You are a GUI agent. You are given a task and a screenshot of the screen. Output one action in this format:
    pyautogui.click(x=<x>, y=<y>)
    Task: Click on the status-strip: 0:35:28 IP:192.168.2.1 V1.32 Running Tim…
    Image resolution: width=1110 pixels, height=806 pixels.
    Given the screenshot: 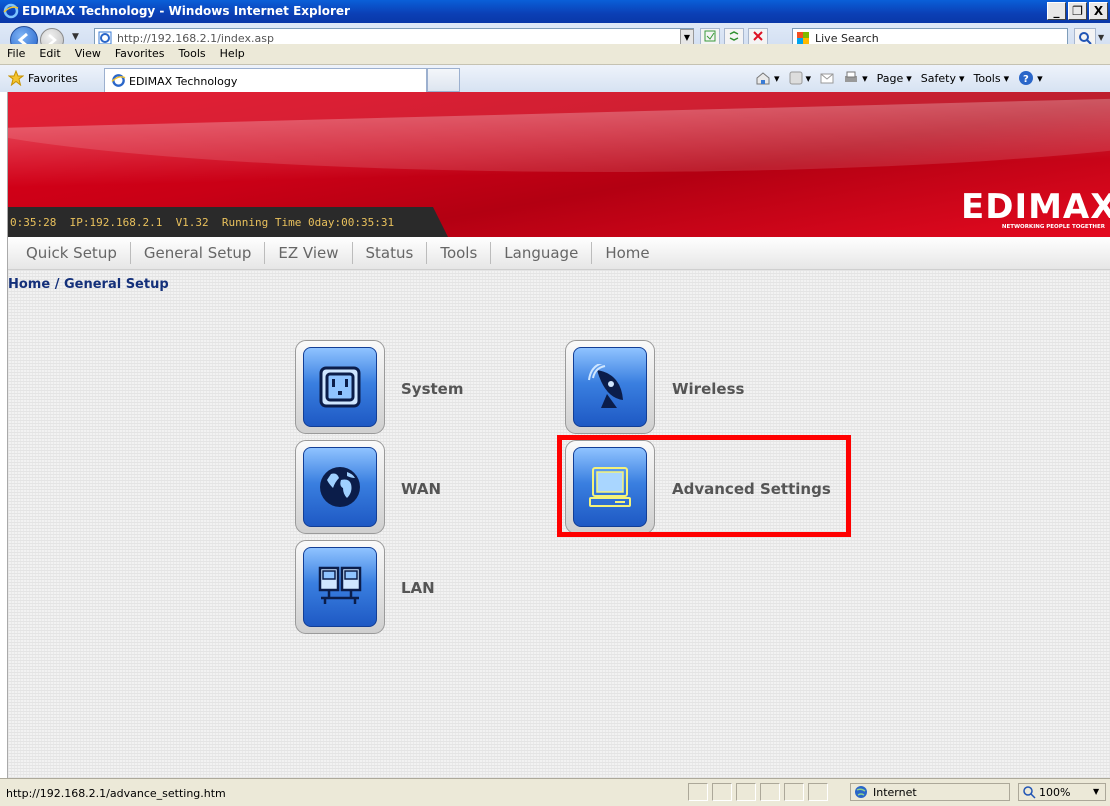 What is the action you would take?
    pyautogui.click(x=228, y=222)
    